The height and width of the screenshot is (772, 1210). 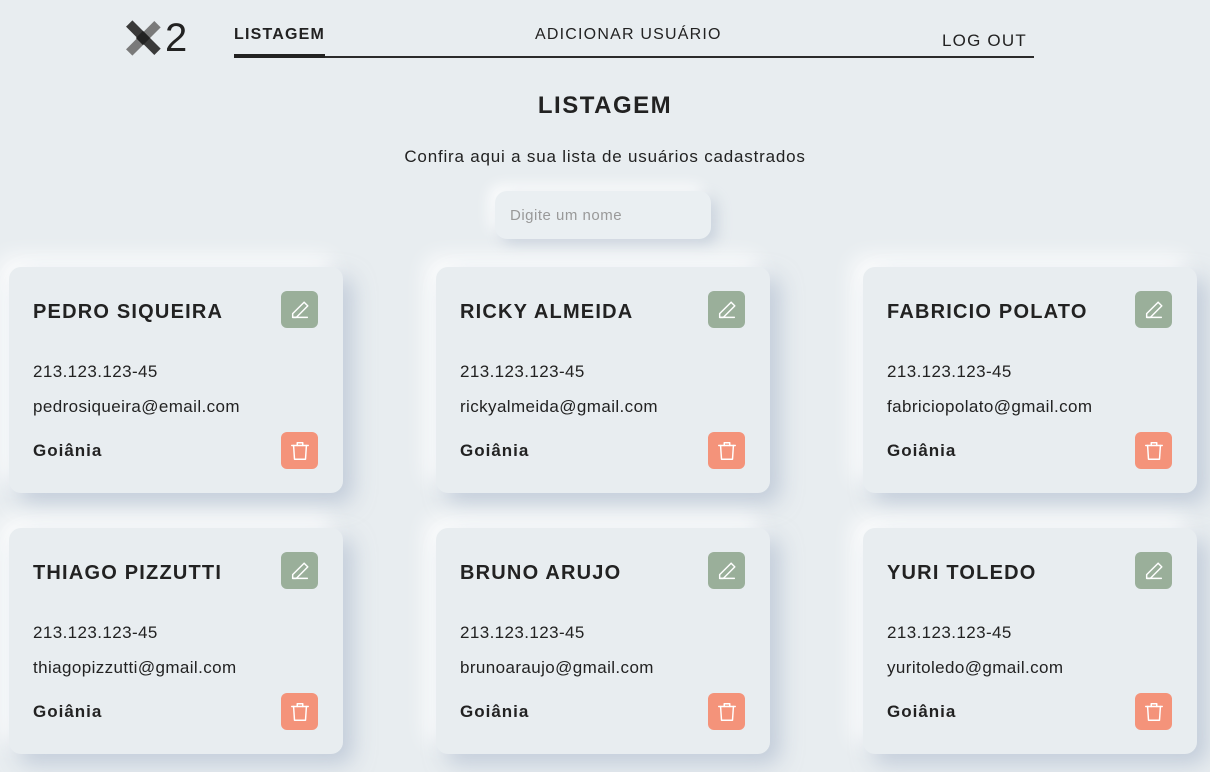 I want to click on user-email: rickyalmeida@gmail.com, so click(x=559, y=406).